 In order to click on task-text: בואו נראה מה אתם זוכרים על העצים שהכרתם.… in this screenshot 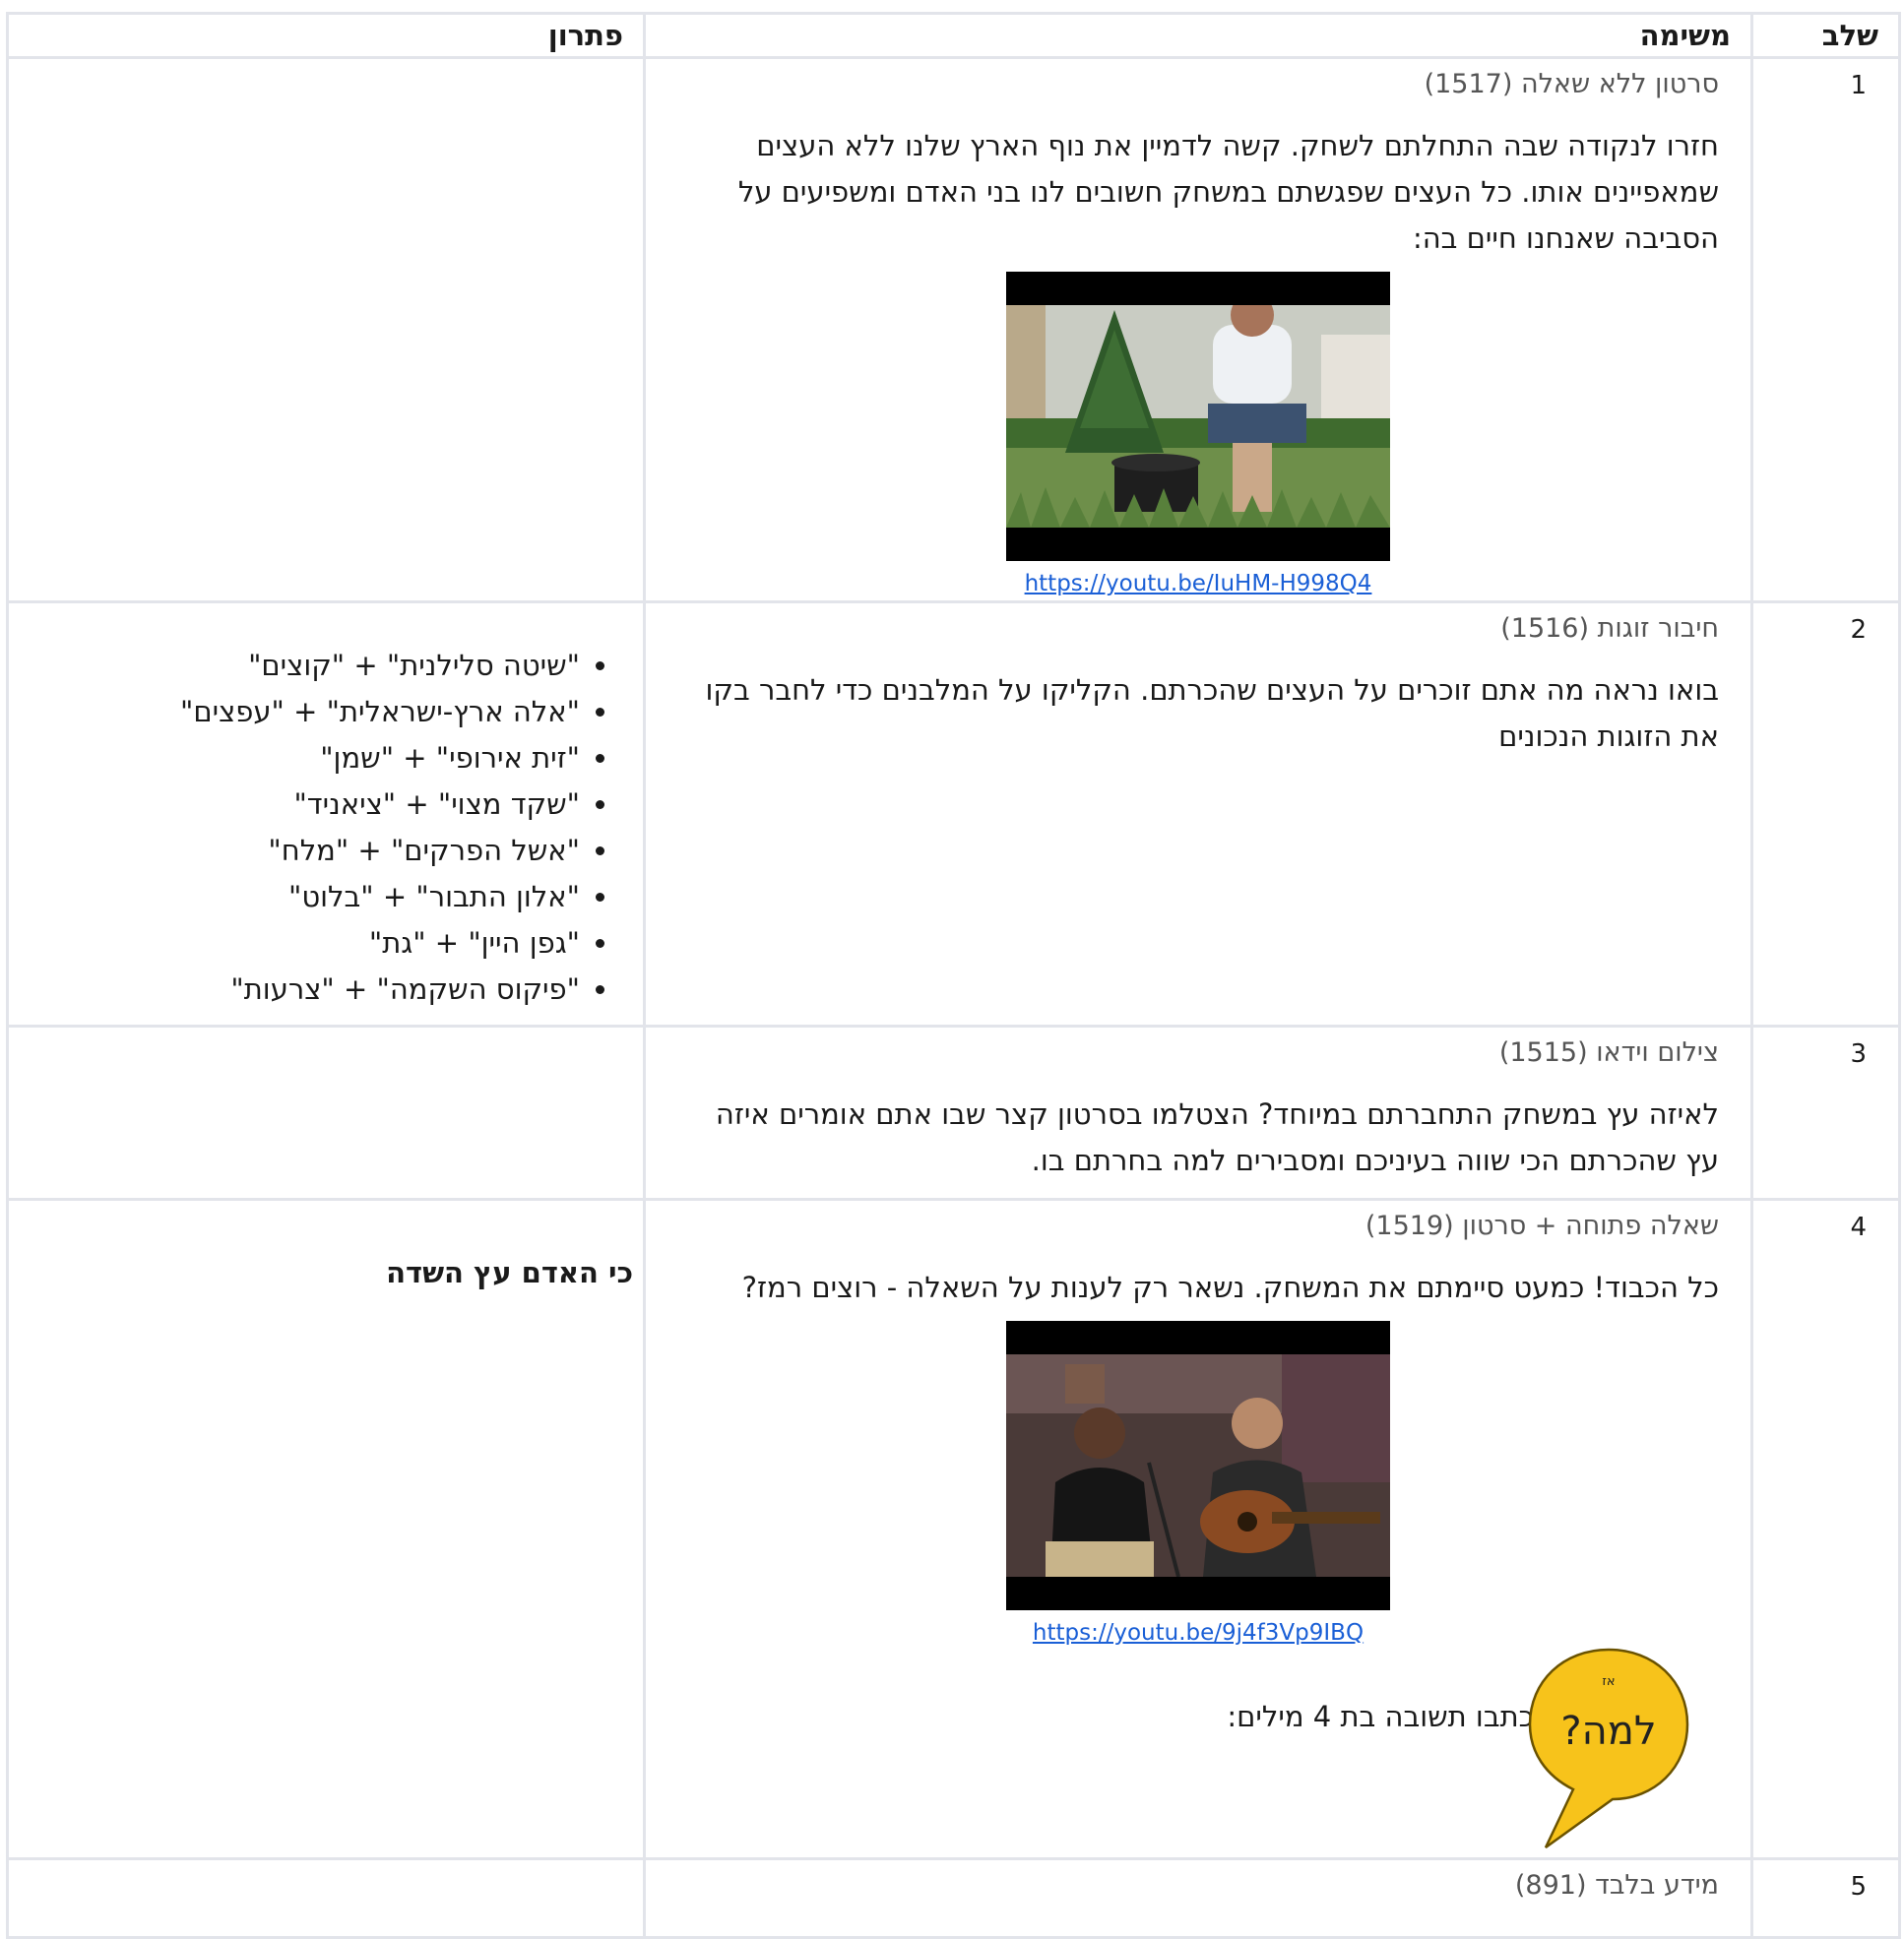, I will do `click(1212, 713)`.